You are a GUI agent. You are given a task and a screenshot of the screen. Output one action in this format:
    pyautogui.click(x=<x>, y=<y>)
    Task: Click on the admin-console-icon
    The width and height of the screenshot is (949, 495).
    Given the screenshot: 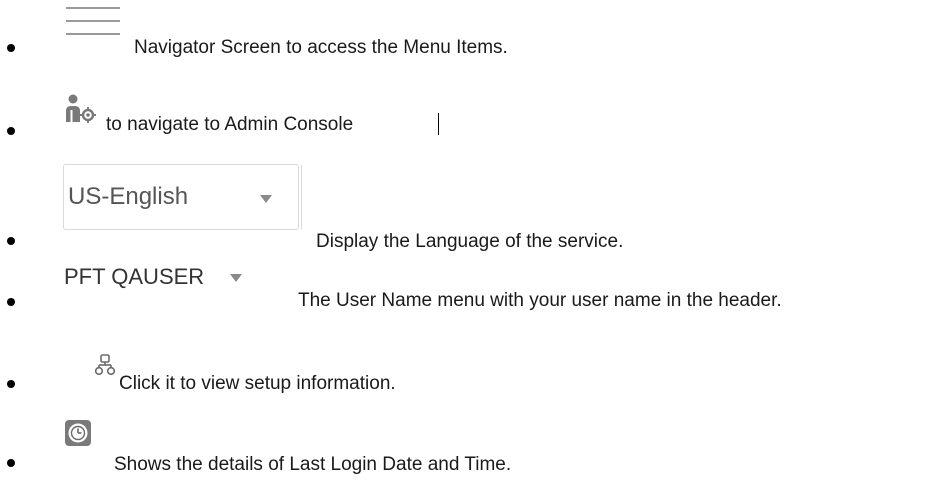 What is the action you would take?
    pyautogui.click(x=81, y=111)
    